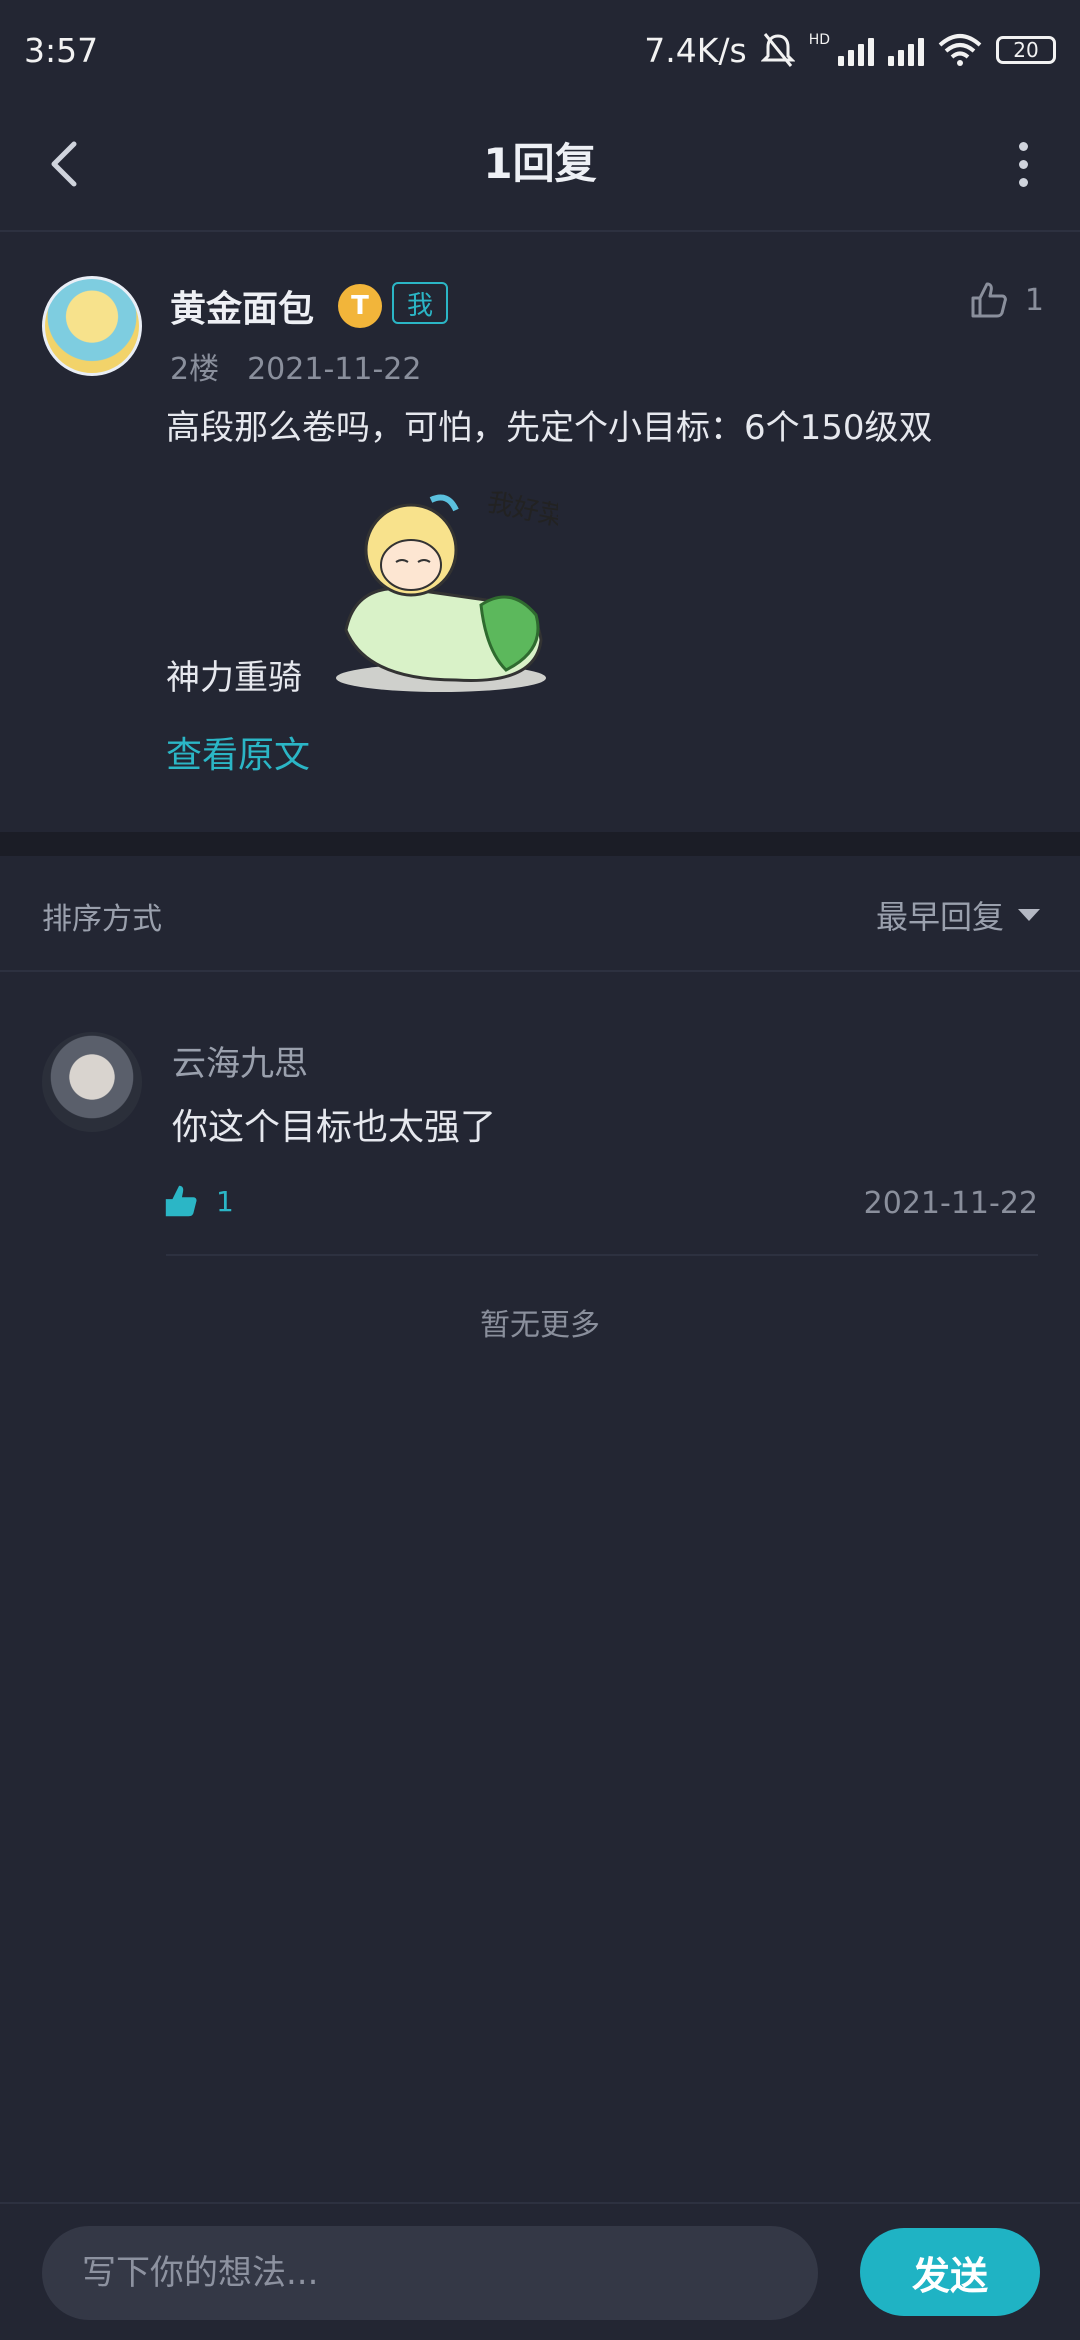  I want to click on composer-bar: 发送, so click(540, 2271).